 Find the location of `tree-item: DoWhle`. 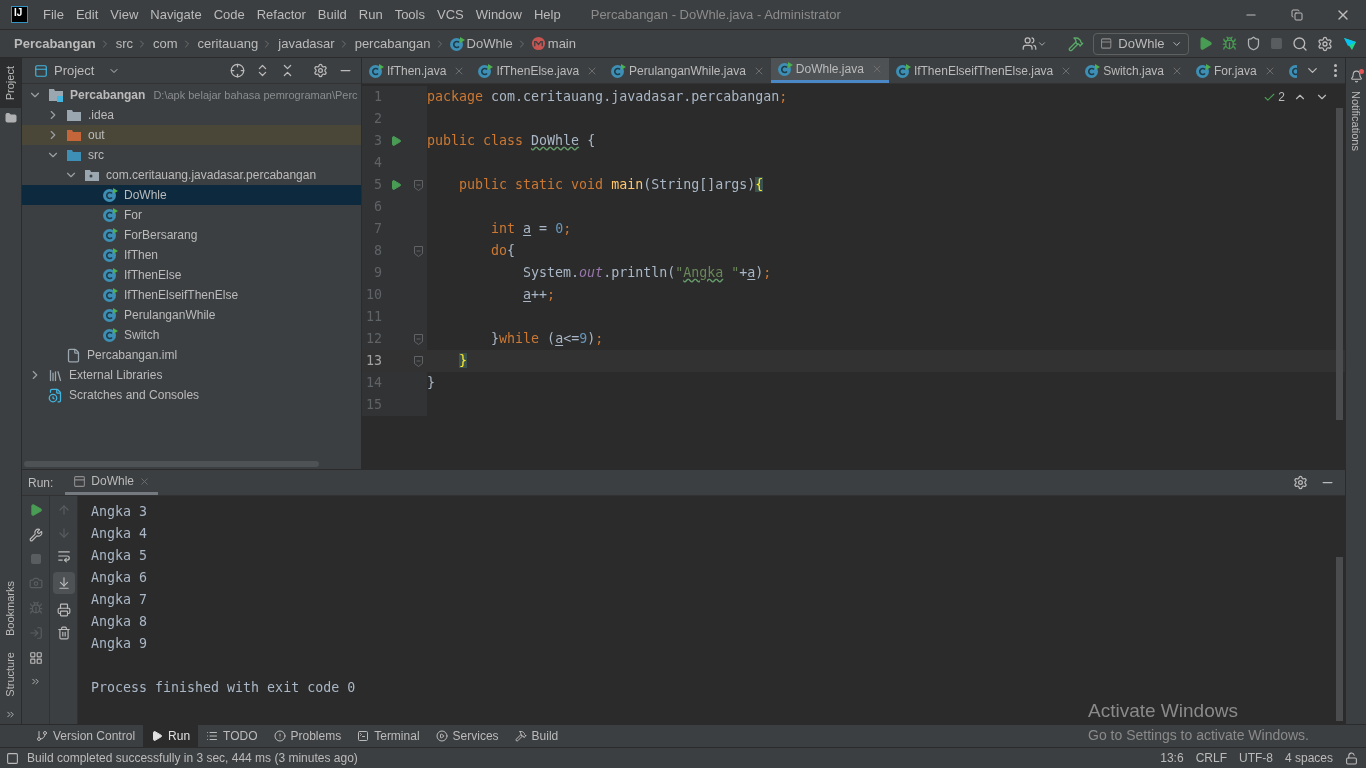

tree-item: DoWhle is located at coordinates (191, 195).